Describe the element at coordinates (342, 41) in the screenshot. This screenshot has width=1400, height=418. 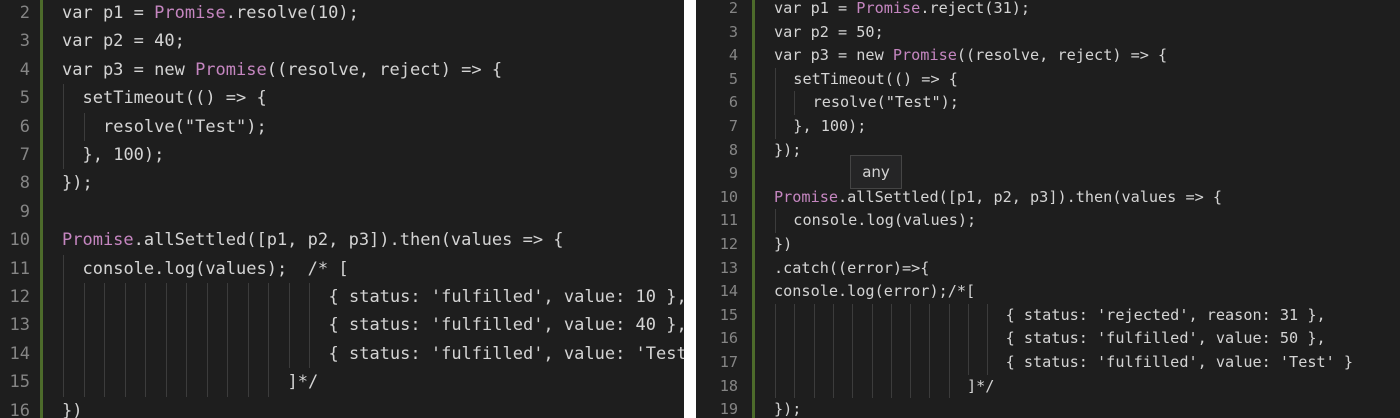
I see `code-line: 3 var p2 = 40;` at that location.